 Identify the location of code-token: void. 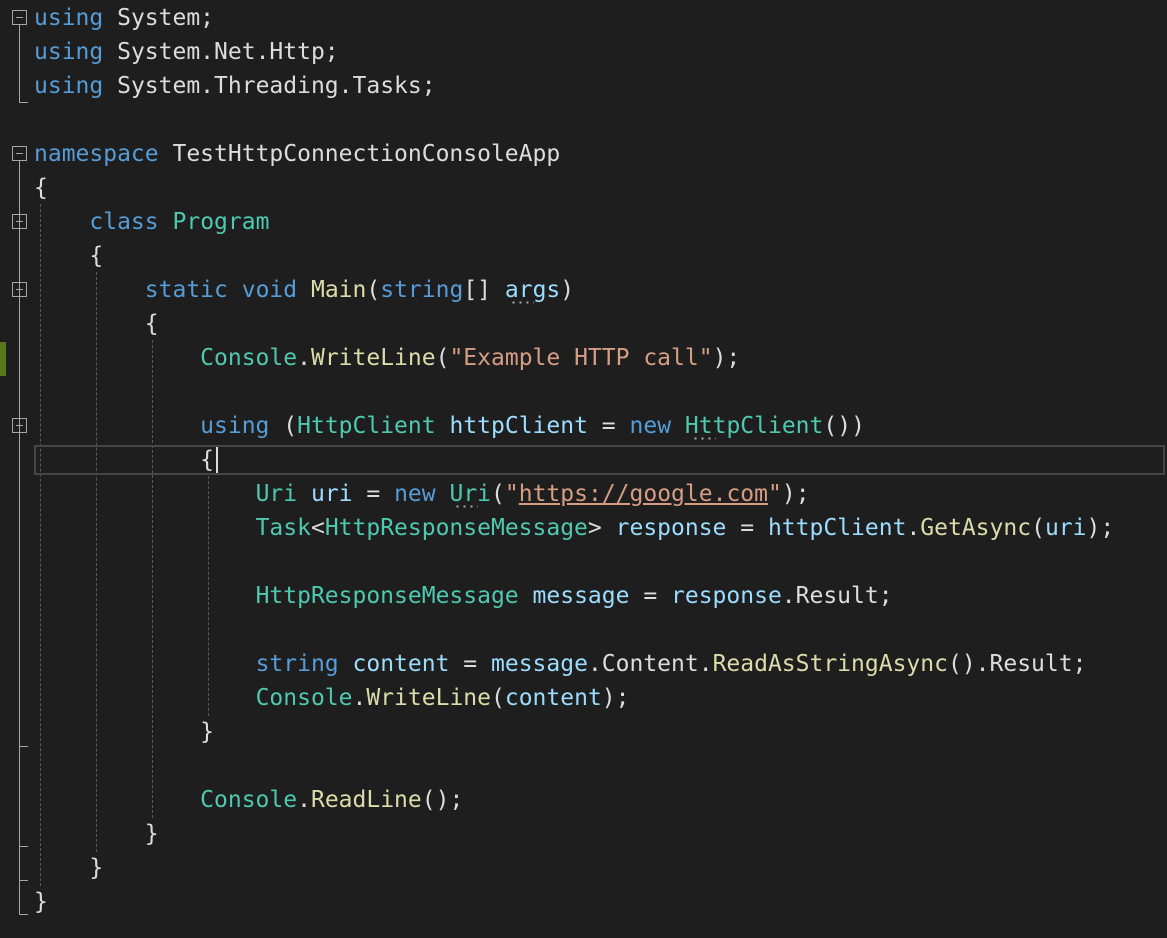
(269, 290).